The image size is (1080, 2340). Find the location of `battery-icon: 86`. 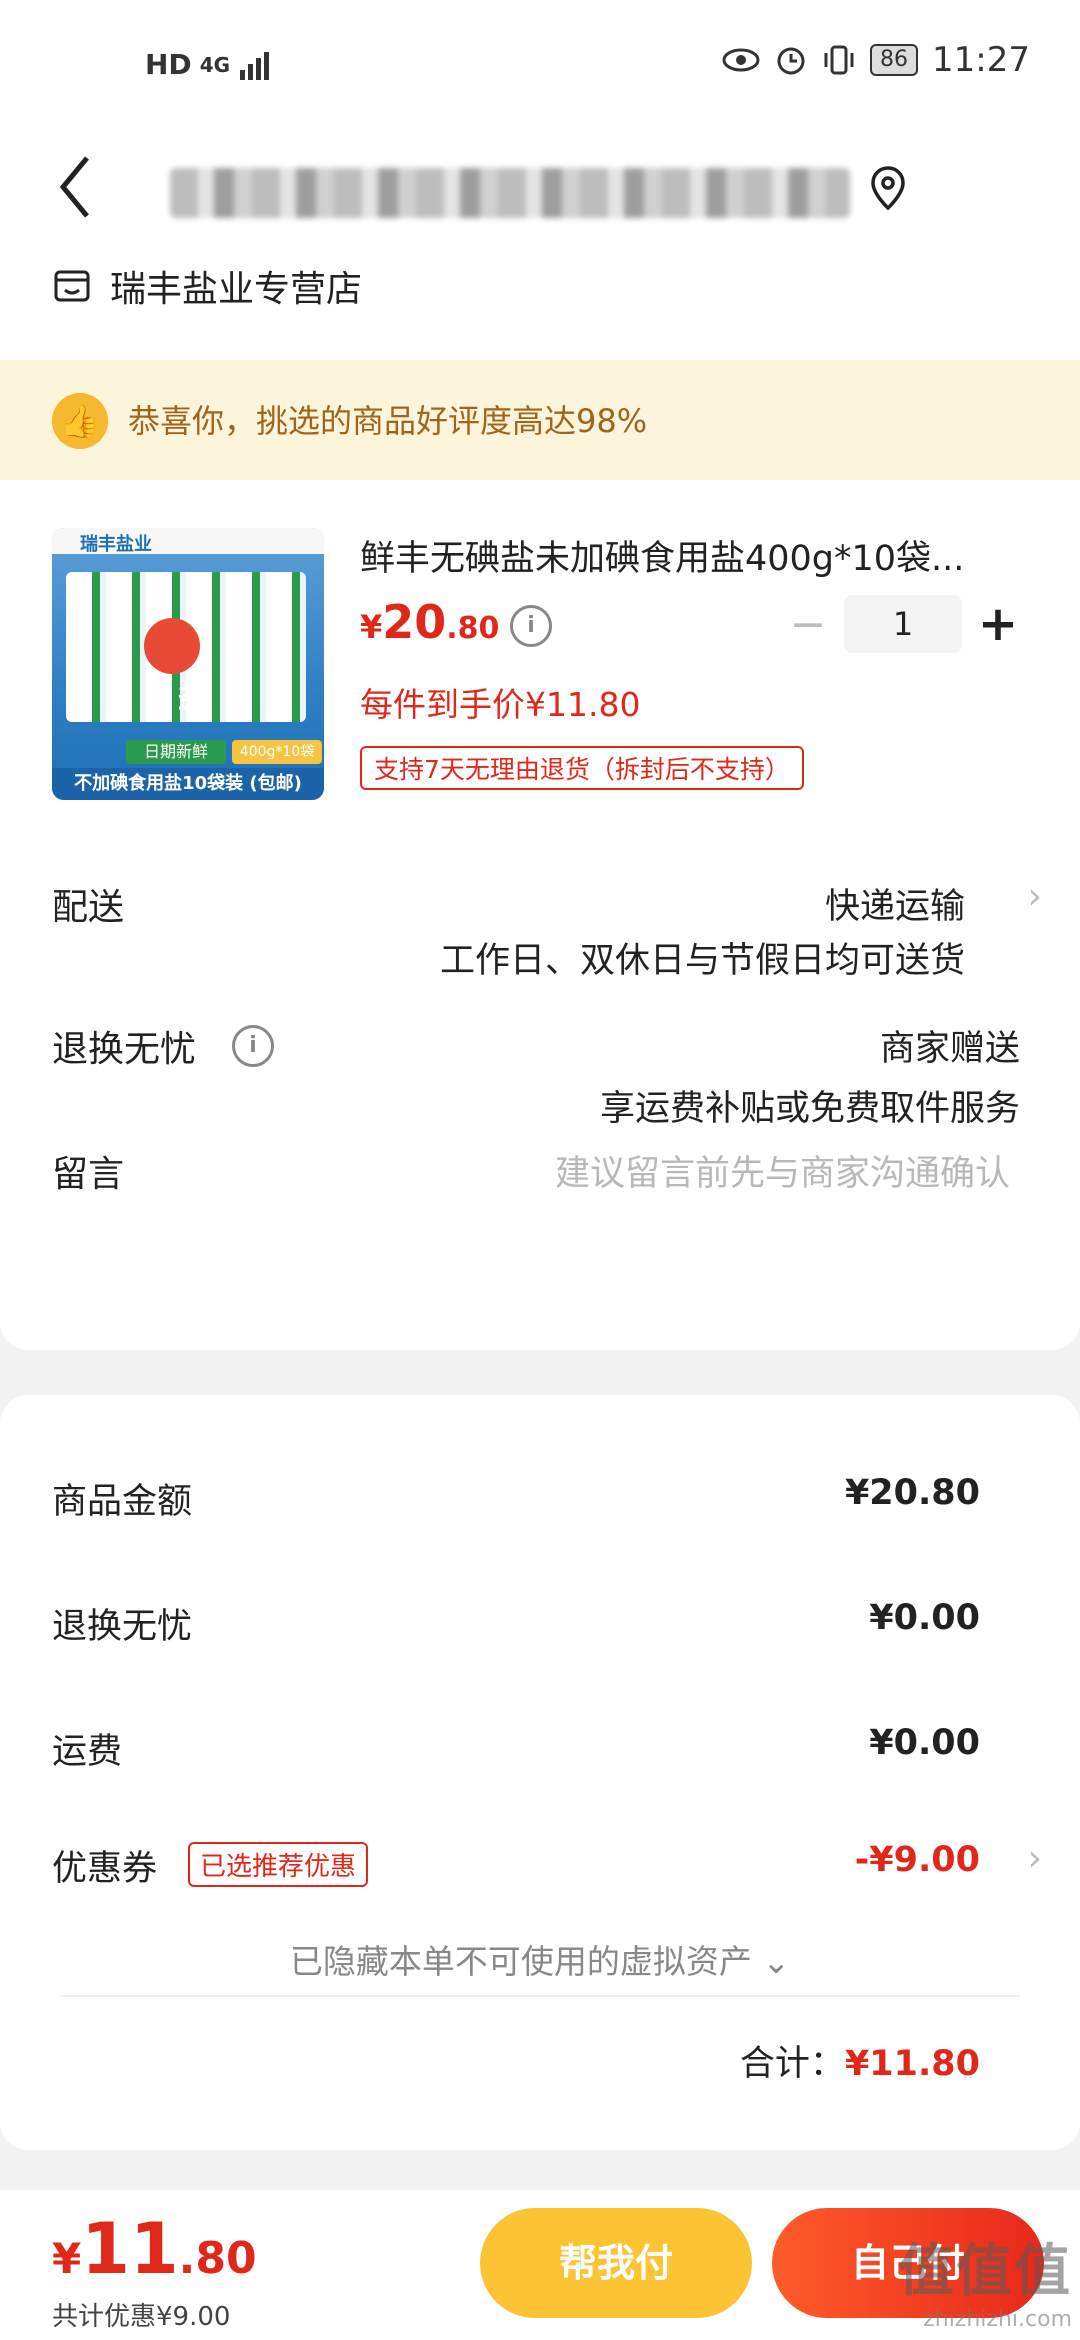

battery-icon: 86 is located at coordinates (894, 60).